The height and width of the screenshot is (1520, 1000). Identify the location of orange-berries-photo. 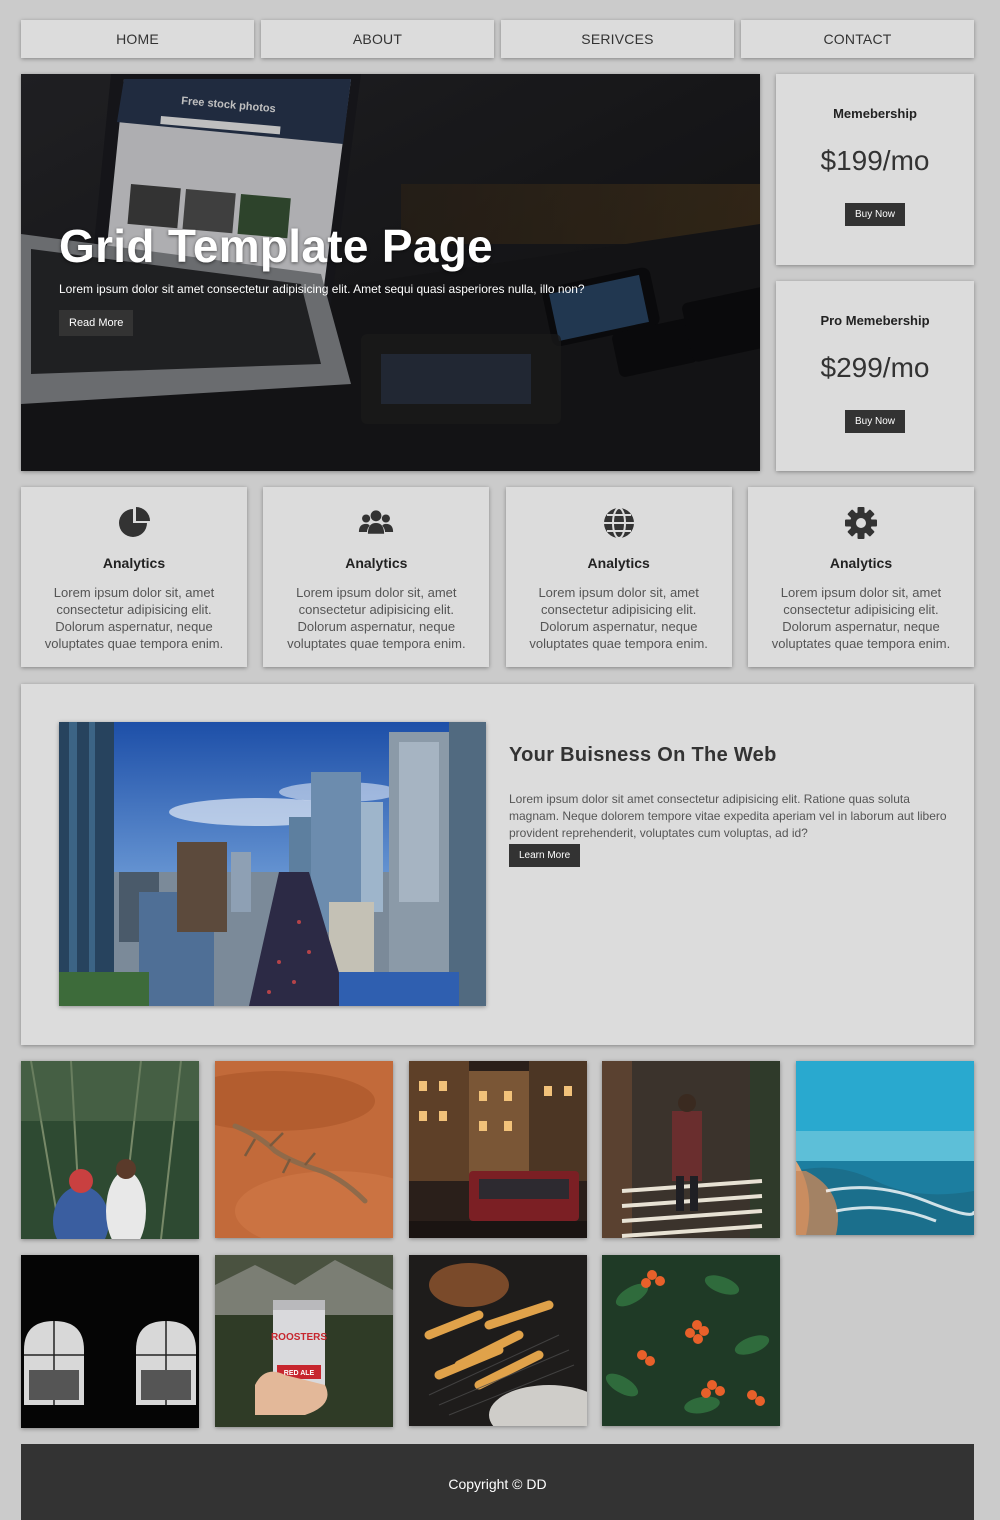
(691, 1340).